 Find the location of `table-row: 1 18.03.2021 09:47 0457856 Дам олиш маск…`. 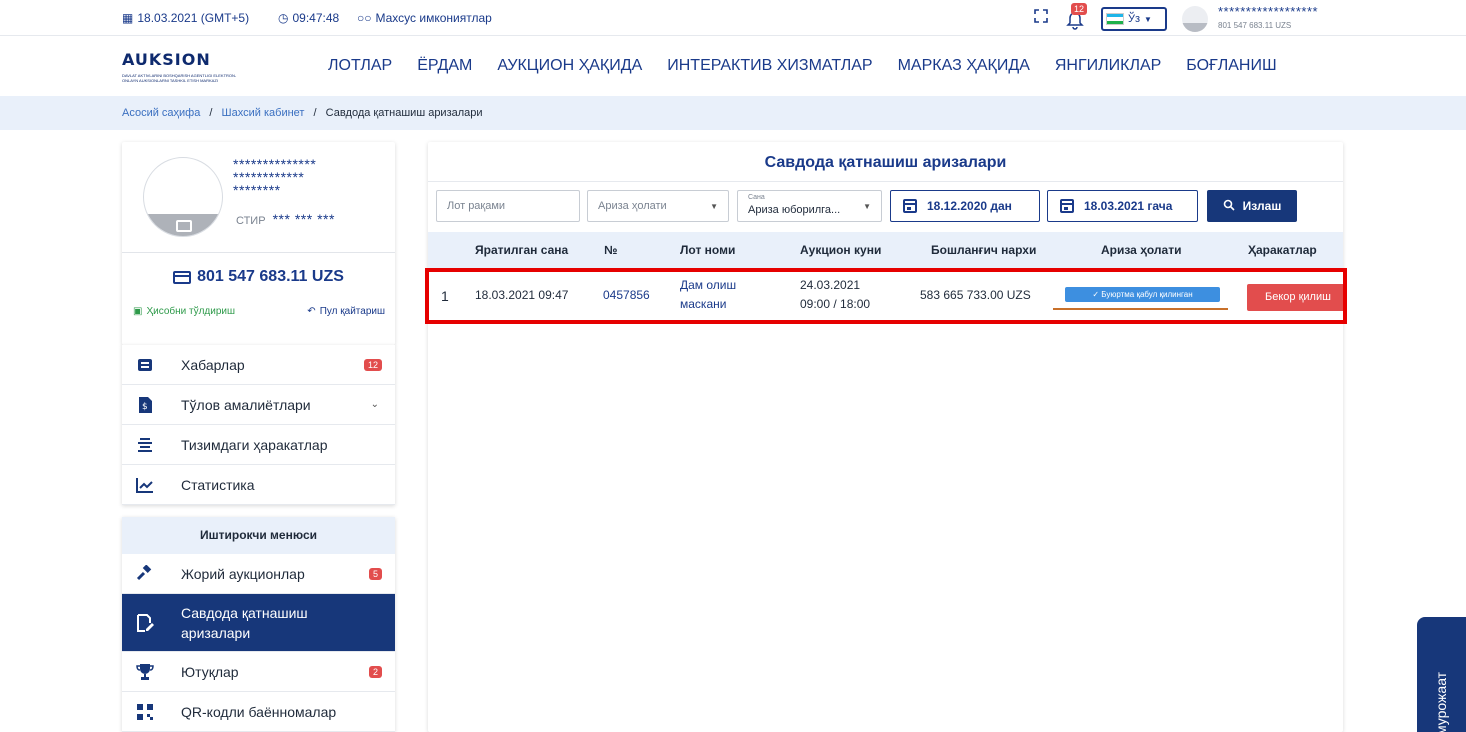

table-row: 1 18.03.2021 09:47 0457856 Дам олиш маск… is located at coordinates (885, 296).